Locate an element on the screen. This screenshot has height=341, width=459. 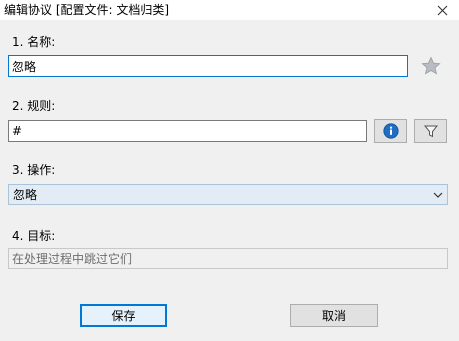
close-icon is located at coordinates (442, 10).